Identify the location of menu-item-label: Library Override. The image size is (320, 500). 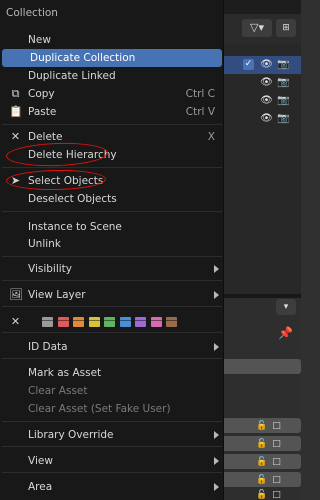
(71, 435).